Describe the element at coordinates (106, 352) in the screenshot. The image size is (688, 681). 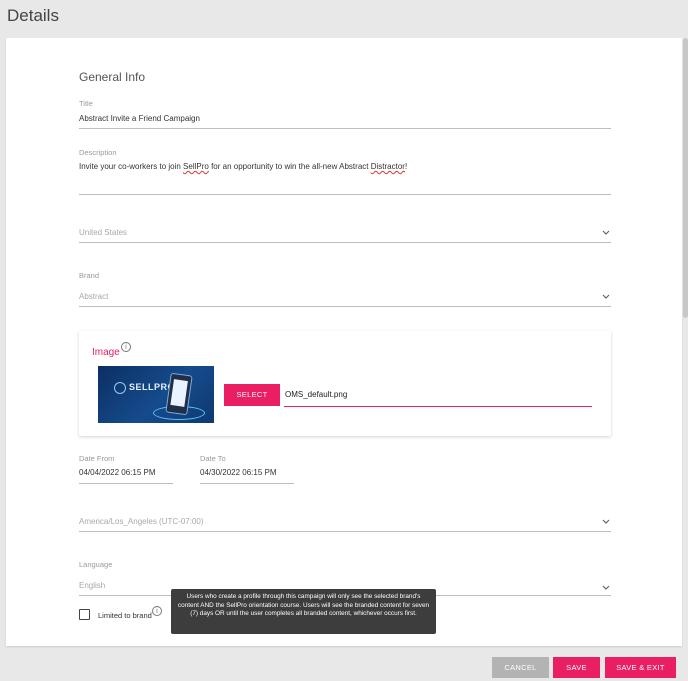
I see `image-label: Image` at that location.